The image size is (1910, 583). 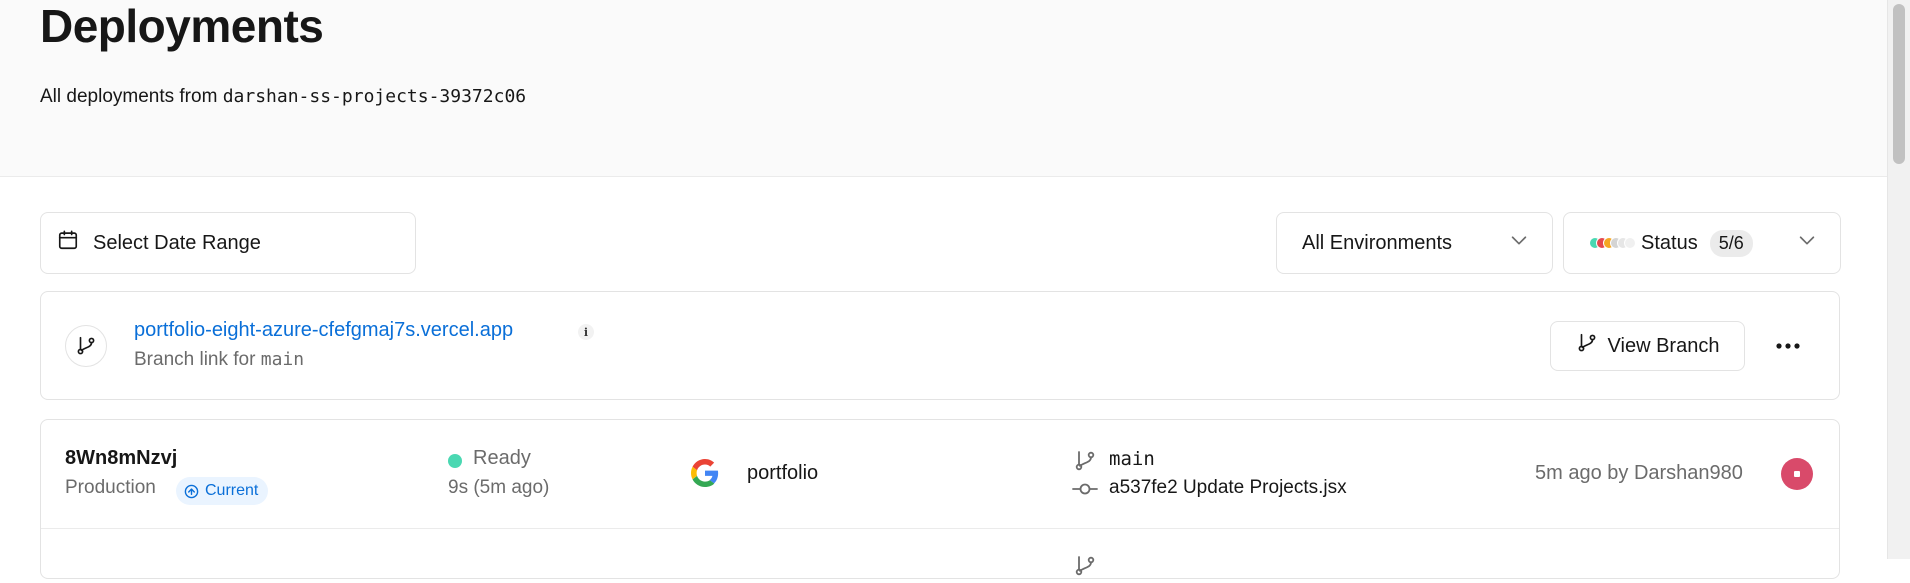 What do you see at coordinates (1663, 345) in the screenshot?
I see `view-branch-label: View Branch` at bounding box center [1663, 345].